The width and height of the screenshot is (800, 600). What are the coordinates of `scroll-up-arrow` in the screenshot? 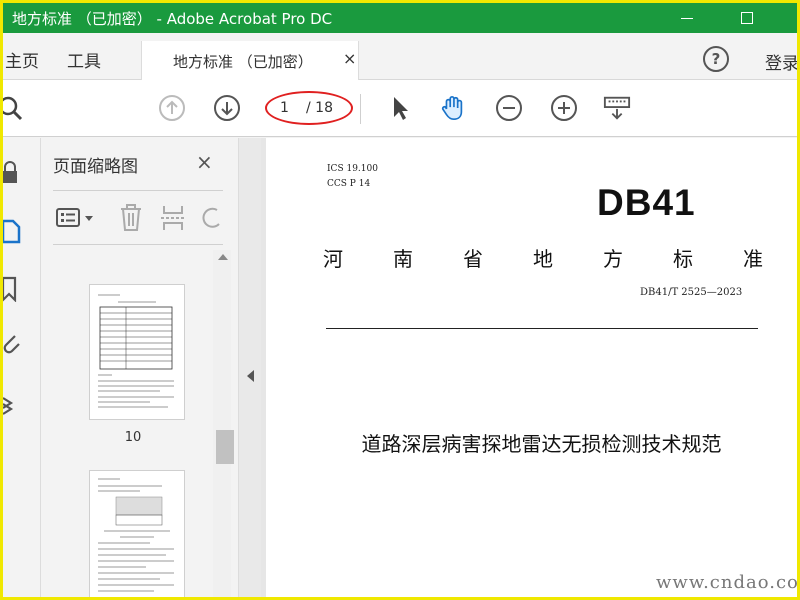 It's located at (223, 257).